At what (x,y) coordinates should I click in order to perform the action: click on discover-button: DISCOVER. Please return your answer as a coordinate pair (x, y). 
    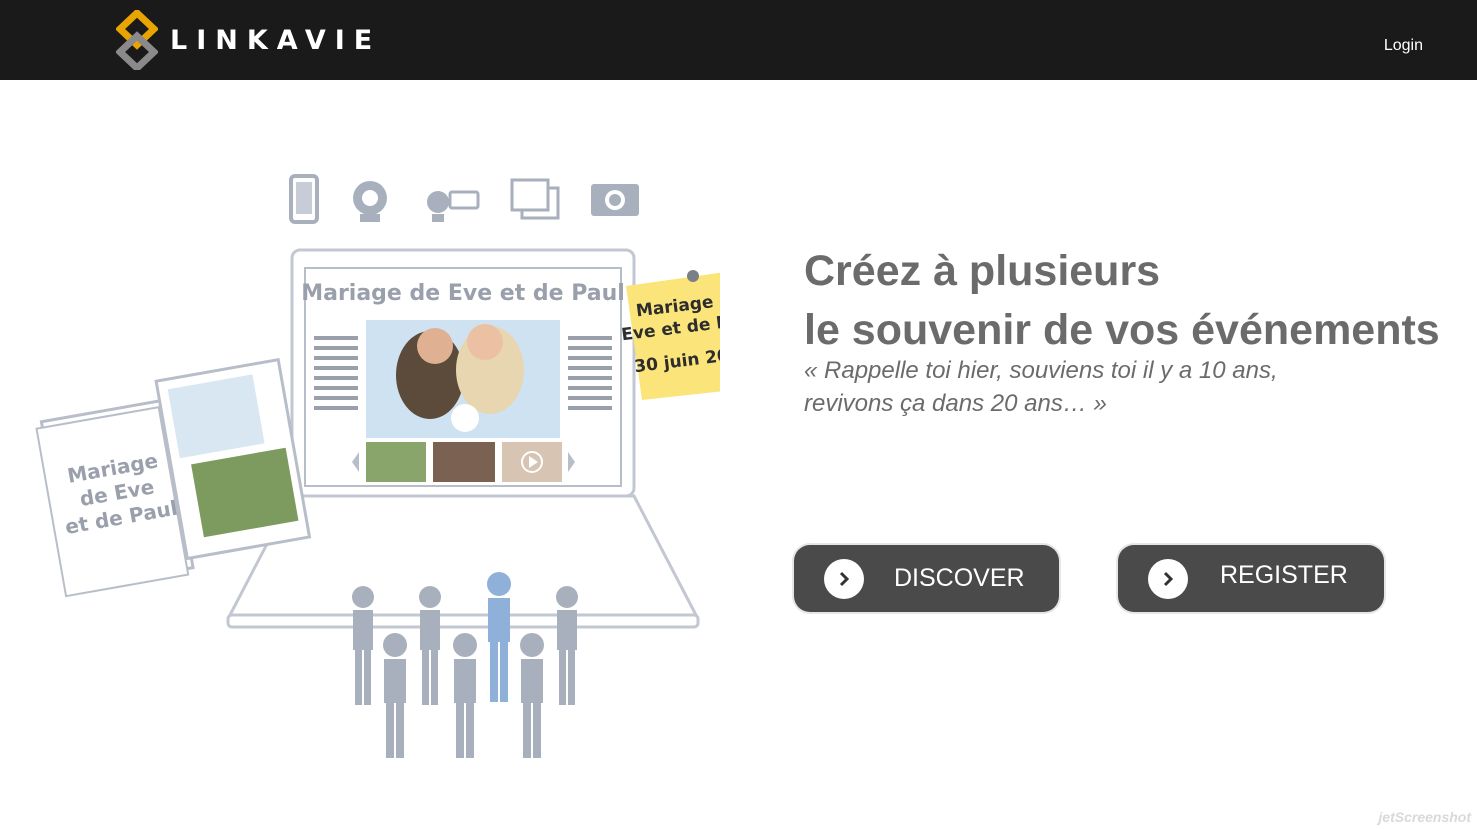
    Looking at the image, I should click on (926, 578).